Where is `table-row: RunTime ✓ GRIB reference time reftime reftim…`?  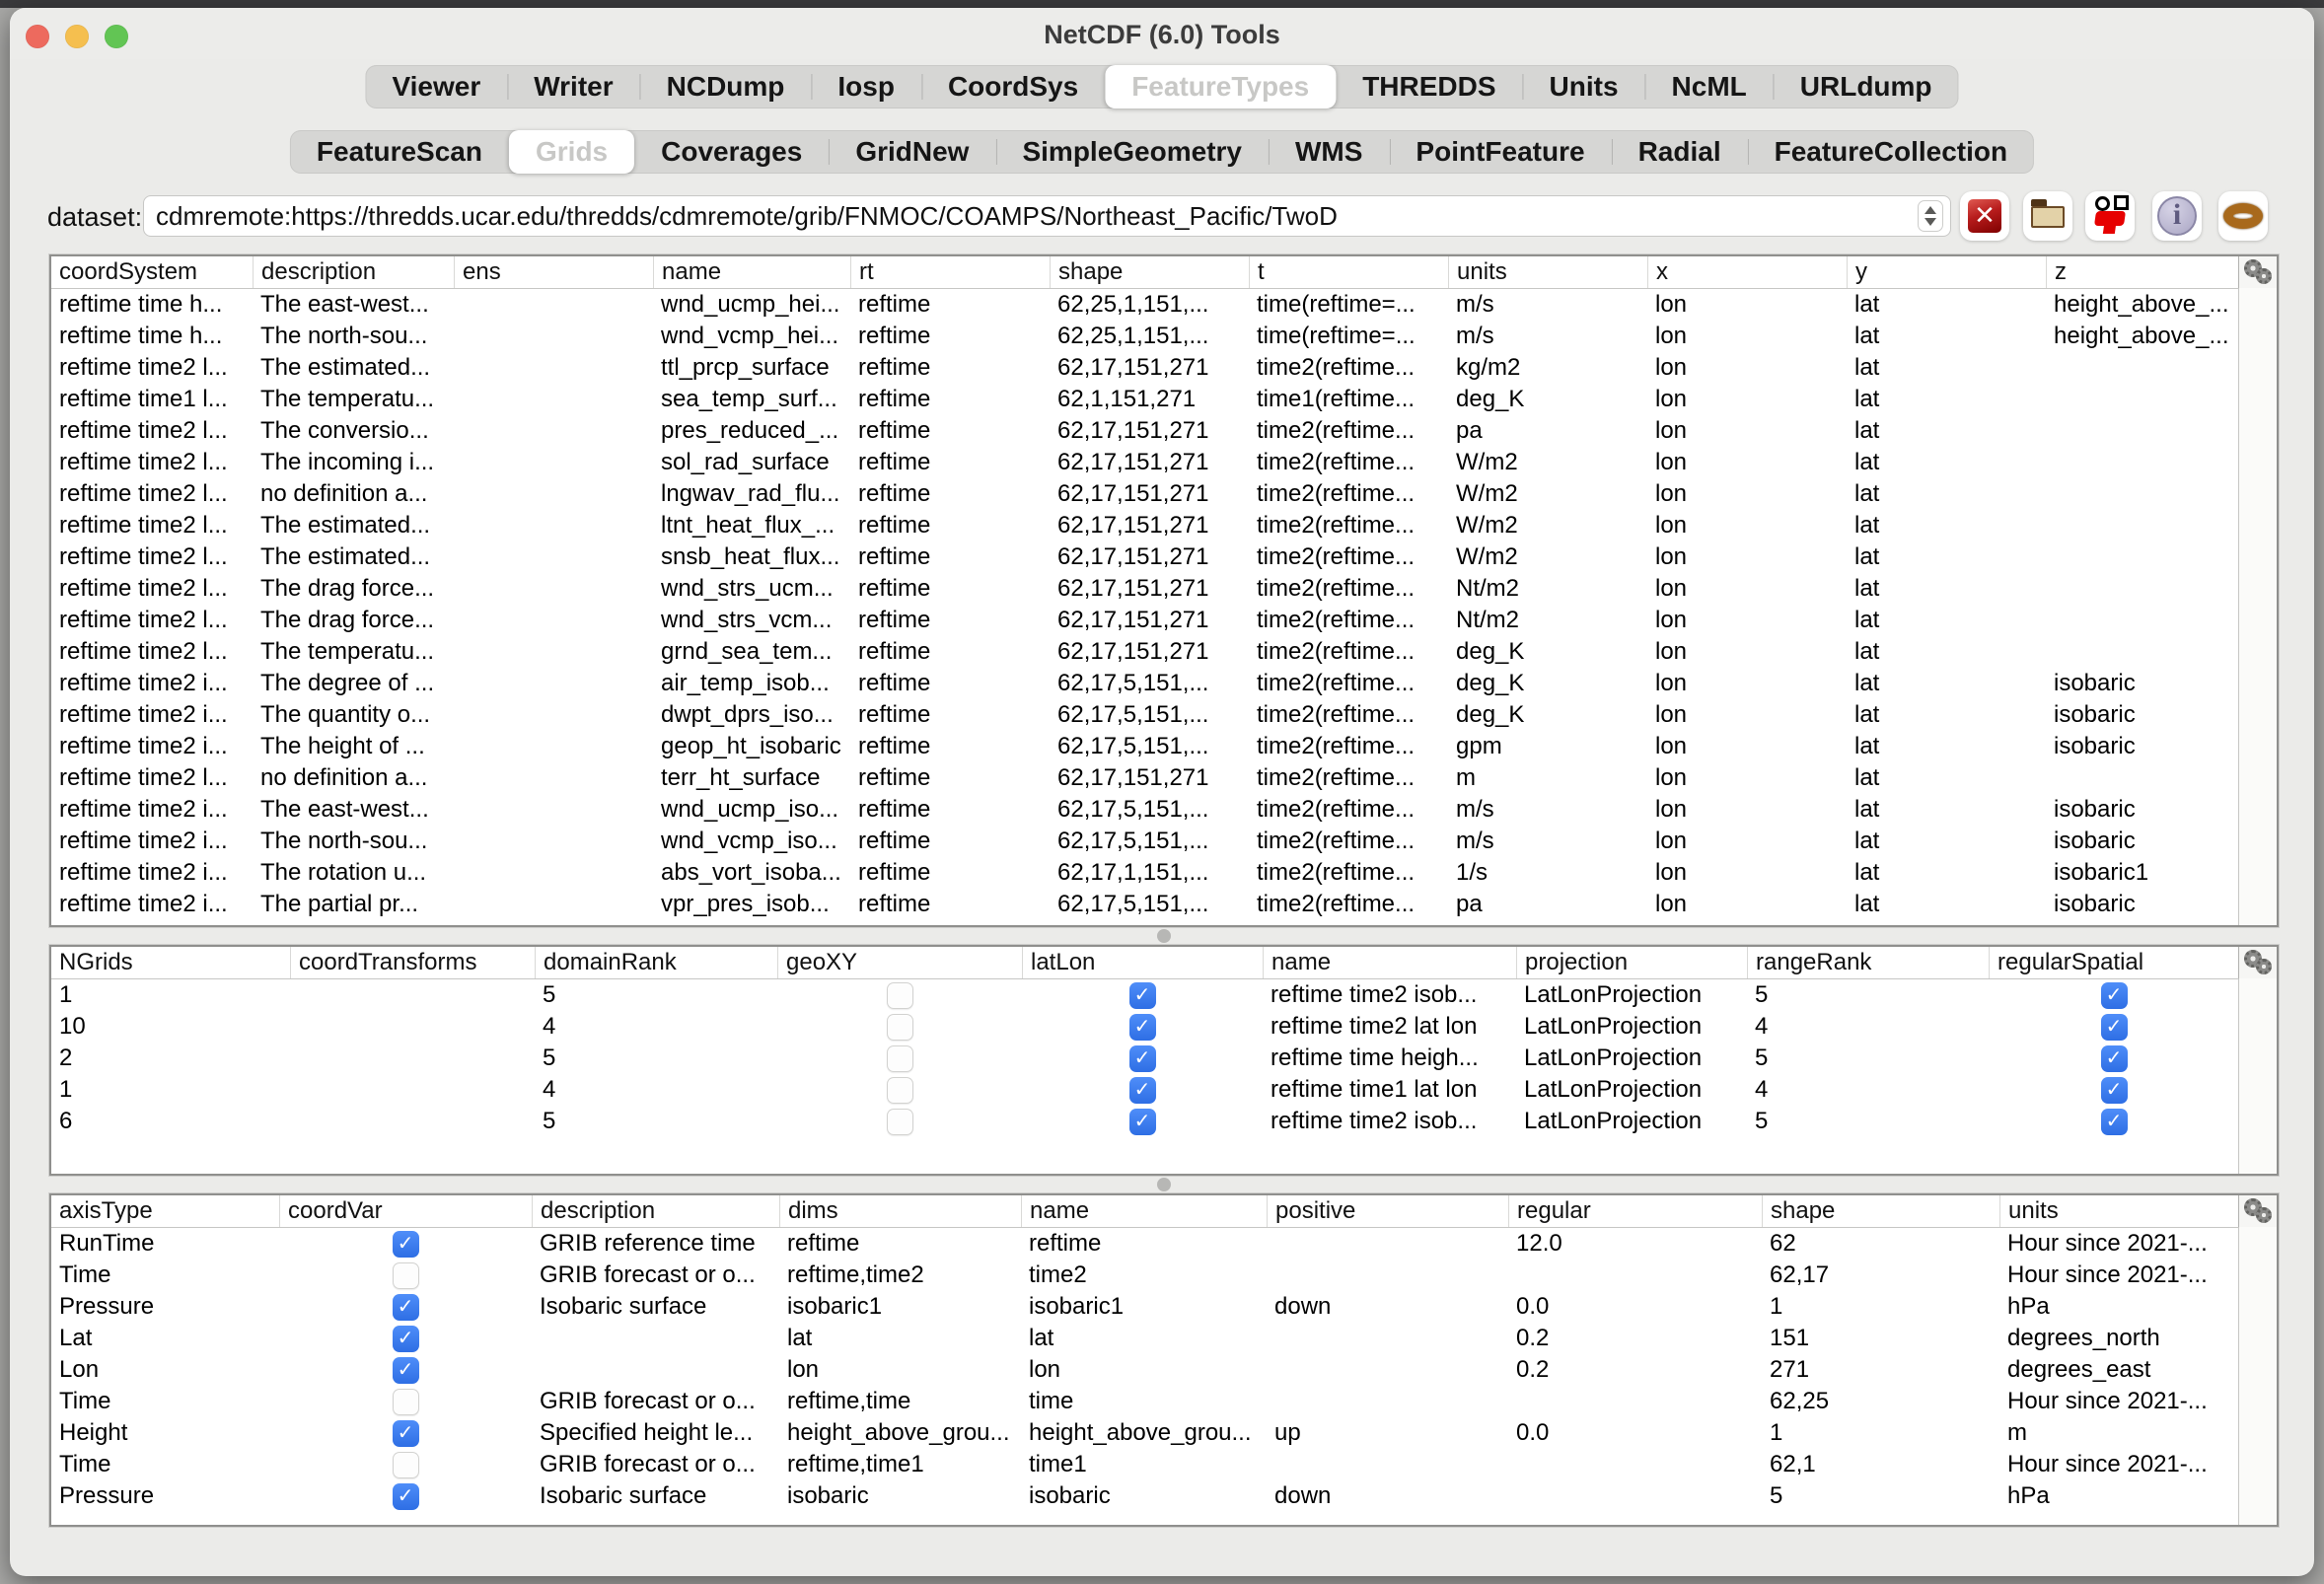
table-row: RunTime ✓ GRIB reference time reftime reftim… is located at coordinates (1164, 1244).